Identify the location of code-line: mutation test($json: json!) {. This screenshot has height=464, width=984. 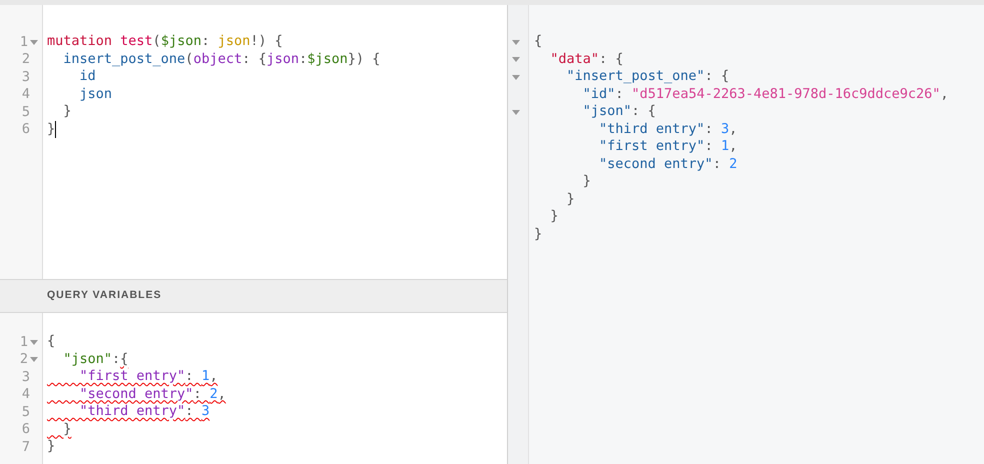
(164, 41).